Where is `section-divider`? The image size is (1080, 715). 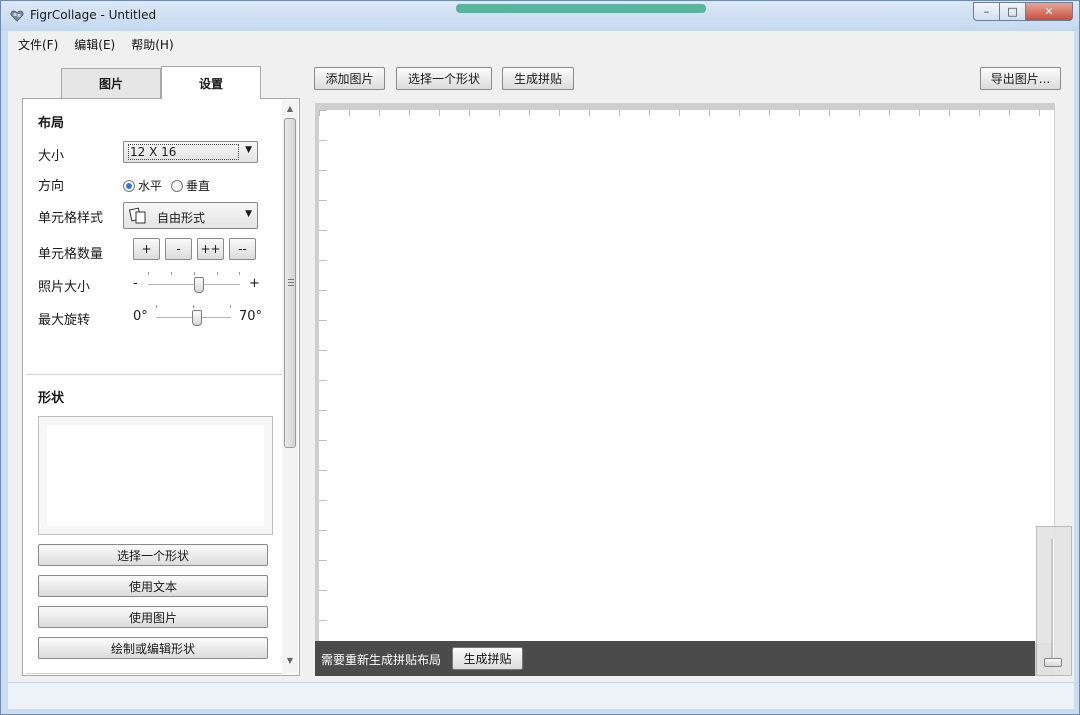 section-divider is located at coordinates (154, 673).